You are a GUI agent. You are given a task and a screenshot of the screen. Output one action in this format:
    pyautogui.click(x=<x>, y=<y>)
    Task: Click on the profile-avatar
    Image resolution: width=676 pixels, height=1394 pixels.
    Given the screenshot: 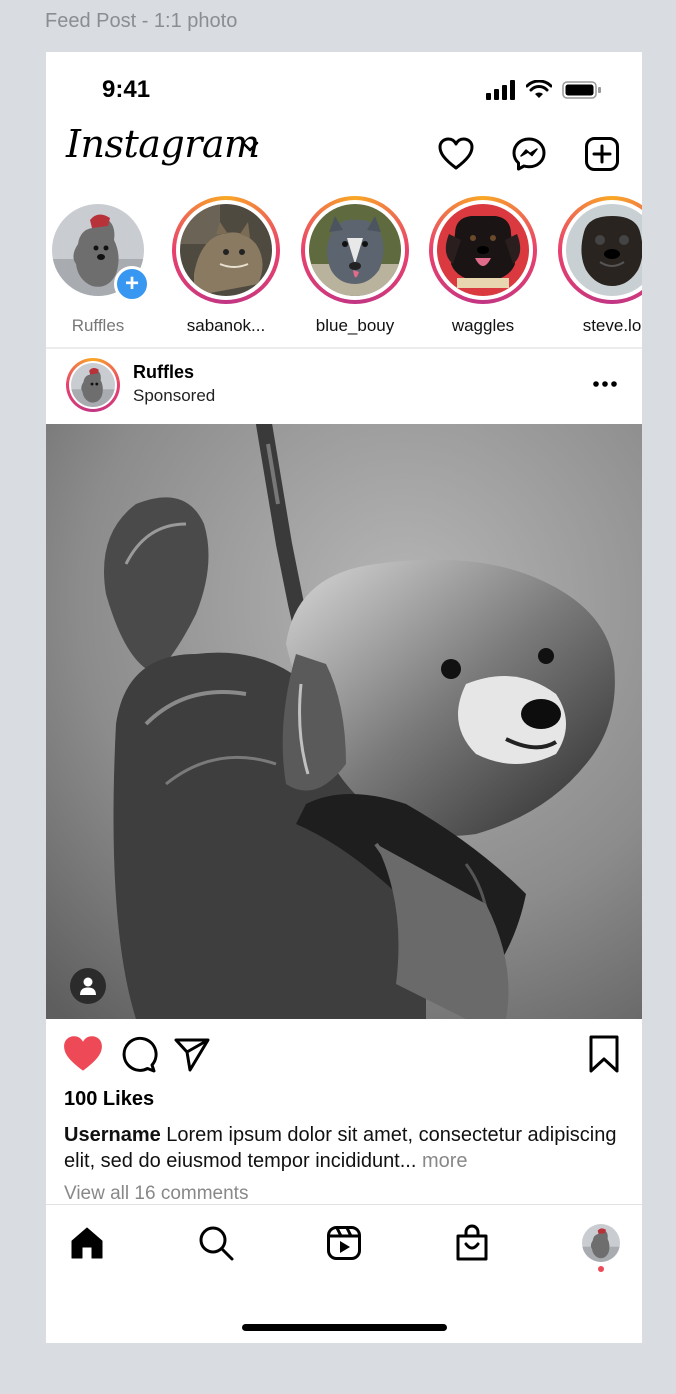 What is the action you would take?
    pyautogui.click(x=601, y=1243)
    